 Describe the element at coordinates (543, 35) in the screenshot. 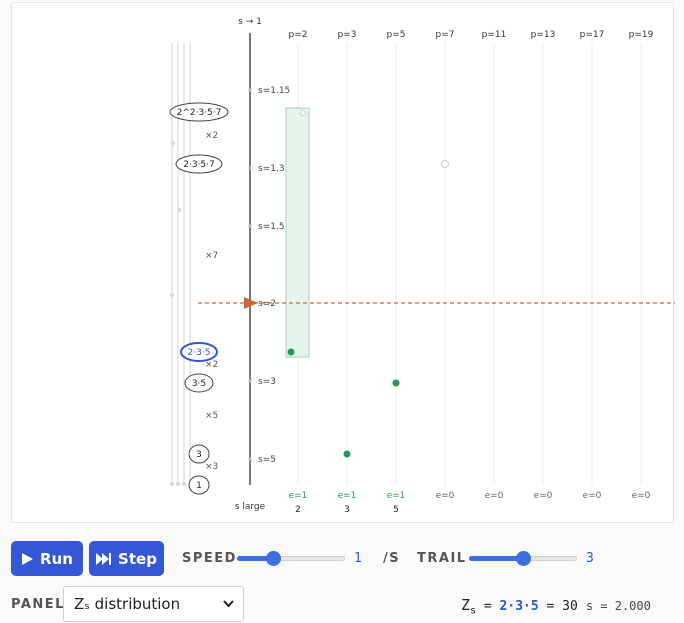

I see `prime-header: p=13` at that location.